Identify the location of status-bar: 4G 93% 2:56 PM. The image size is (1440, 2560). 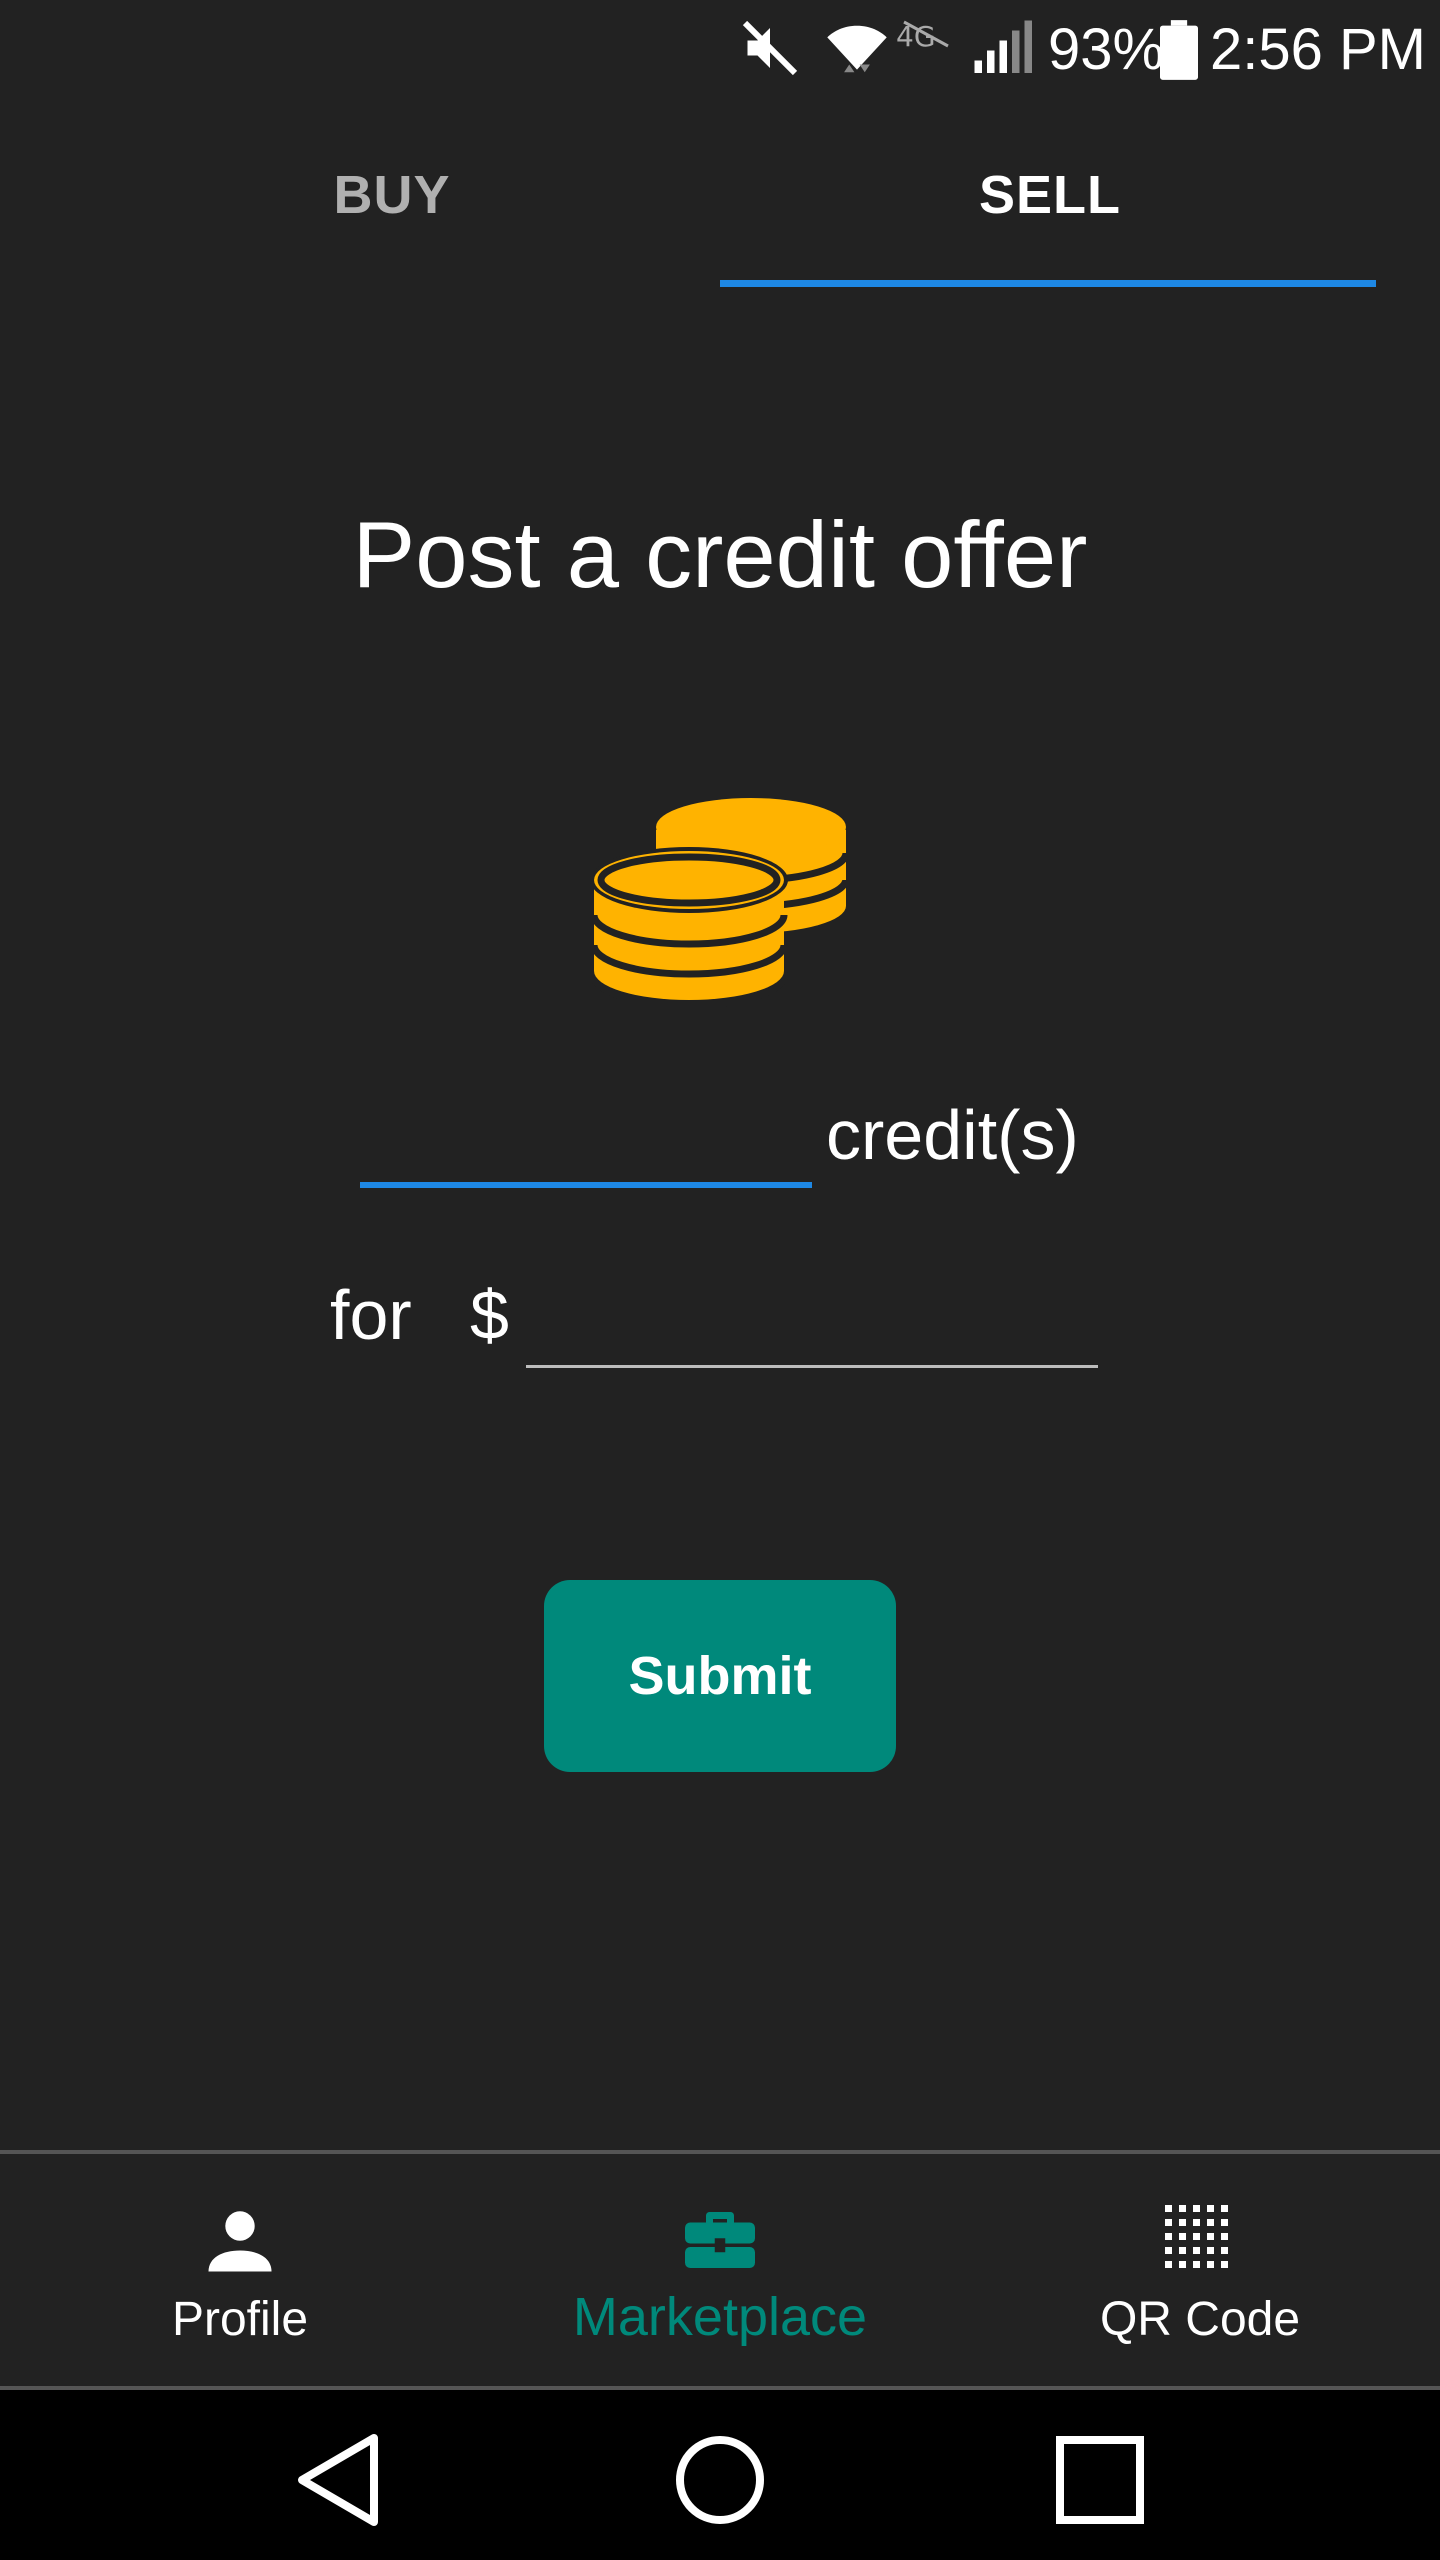
(720, 50).